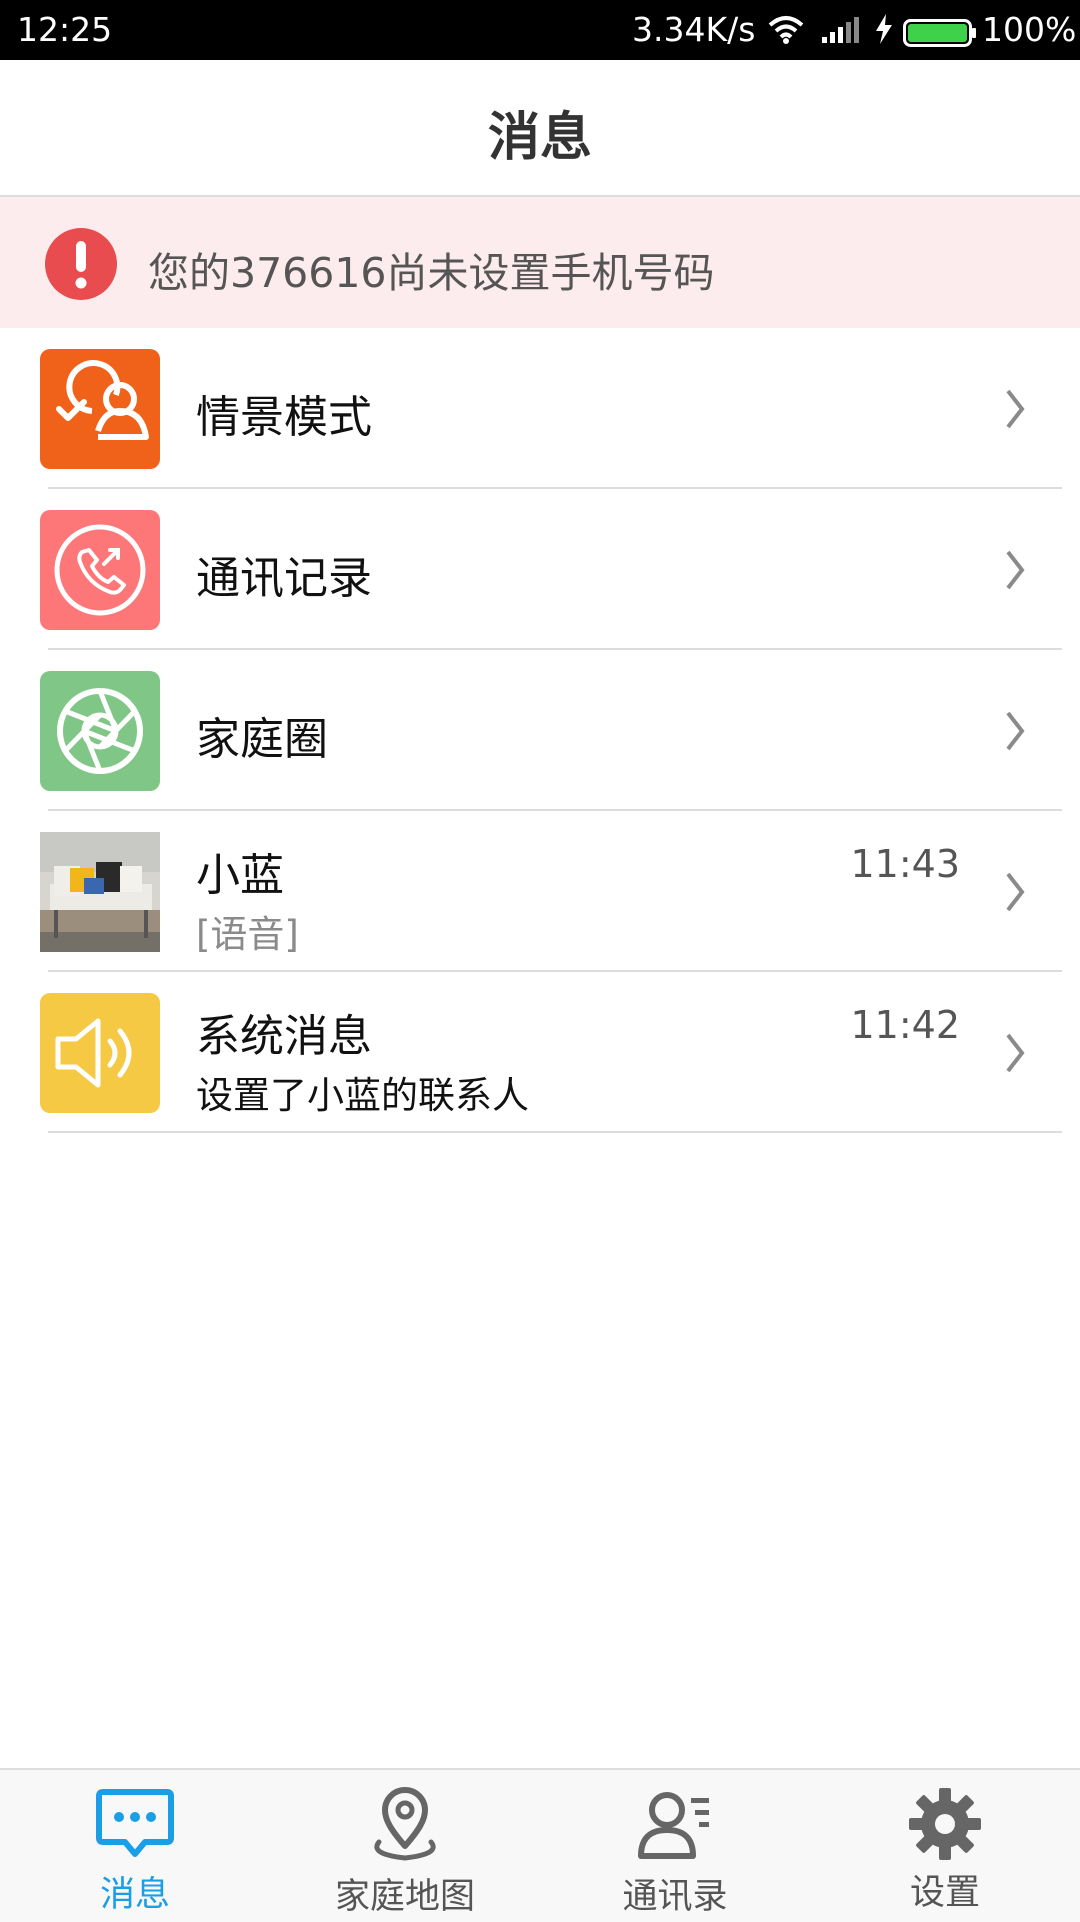 This screenshot has width=1080, height=1922. Describe the element at coordinates (362, 1095) in the screenshot. I see `item-subtitle: 设置了小蓝的联系人` at that location.